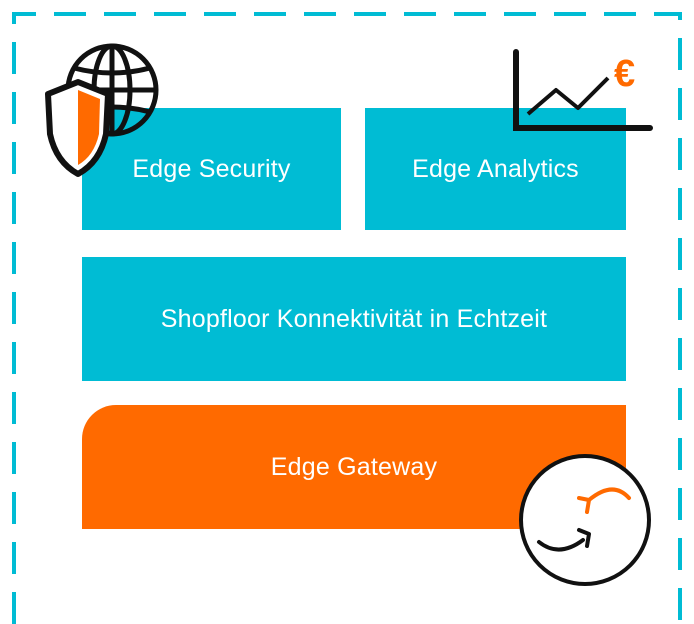 This screenshot has width=694, height=624. I want to click on edge-analytics-label: Edge Analytics, so click(495, 168).